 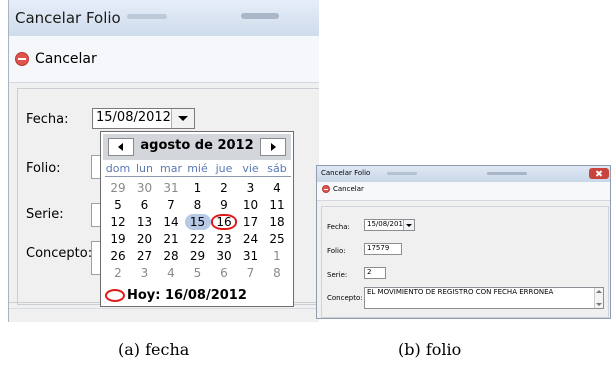 I want to click on serie-value: 2, so click(x=369, y=272).